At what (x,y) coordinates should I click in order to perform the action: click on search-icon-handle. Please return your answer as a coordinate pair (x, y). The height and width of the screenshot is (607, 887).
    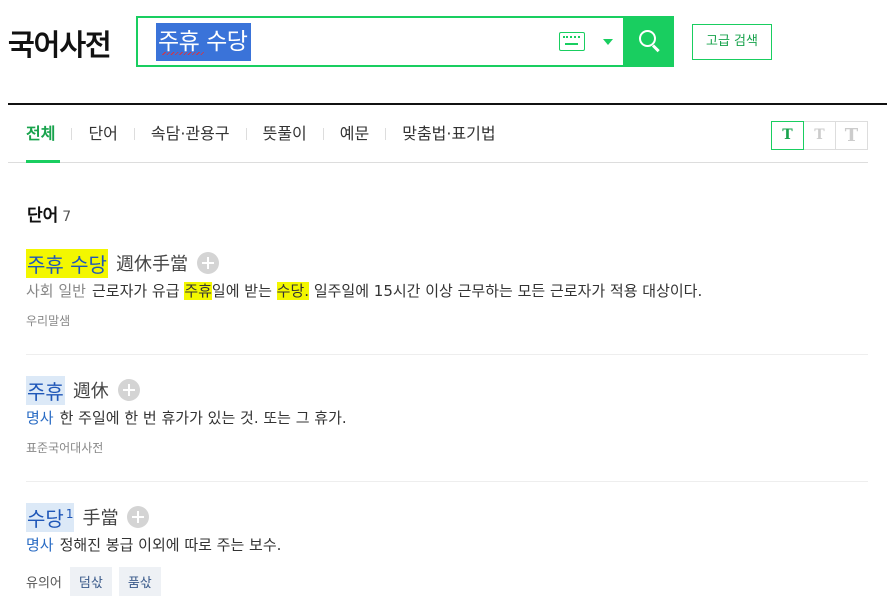
    Looking at the image, I should click on (655, 48).